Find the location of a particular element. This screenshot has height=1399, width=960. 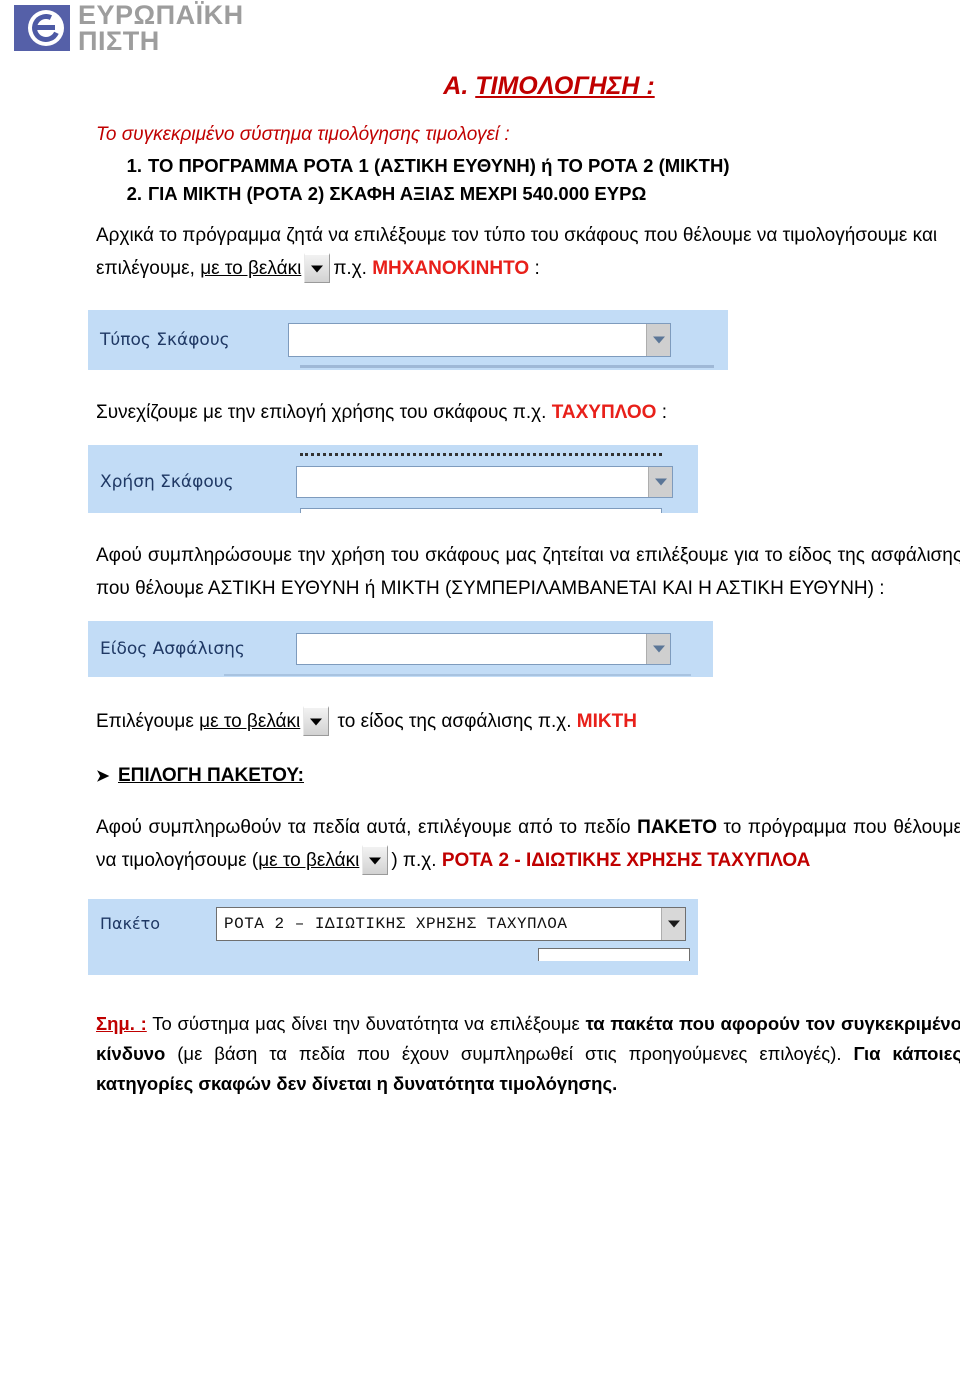

paragraph-text: το είδος της ασφάλισης π.χ. is located at coordinates (454, 722).